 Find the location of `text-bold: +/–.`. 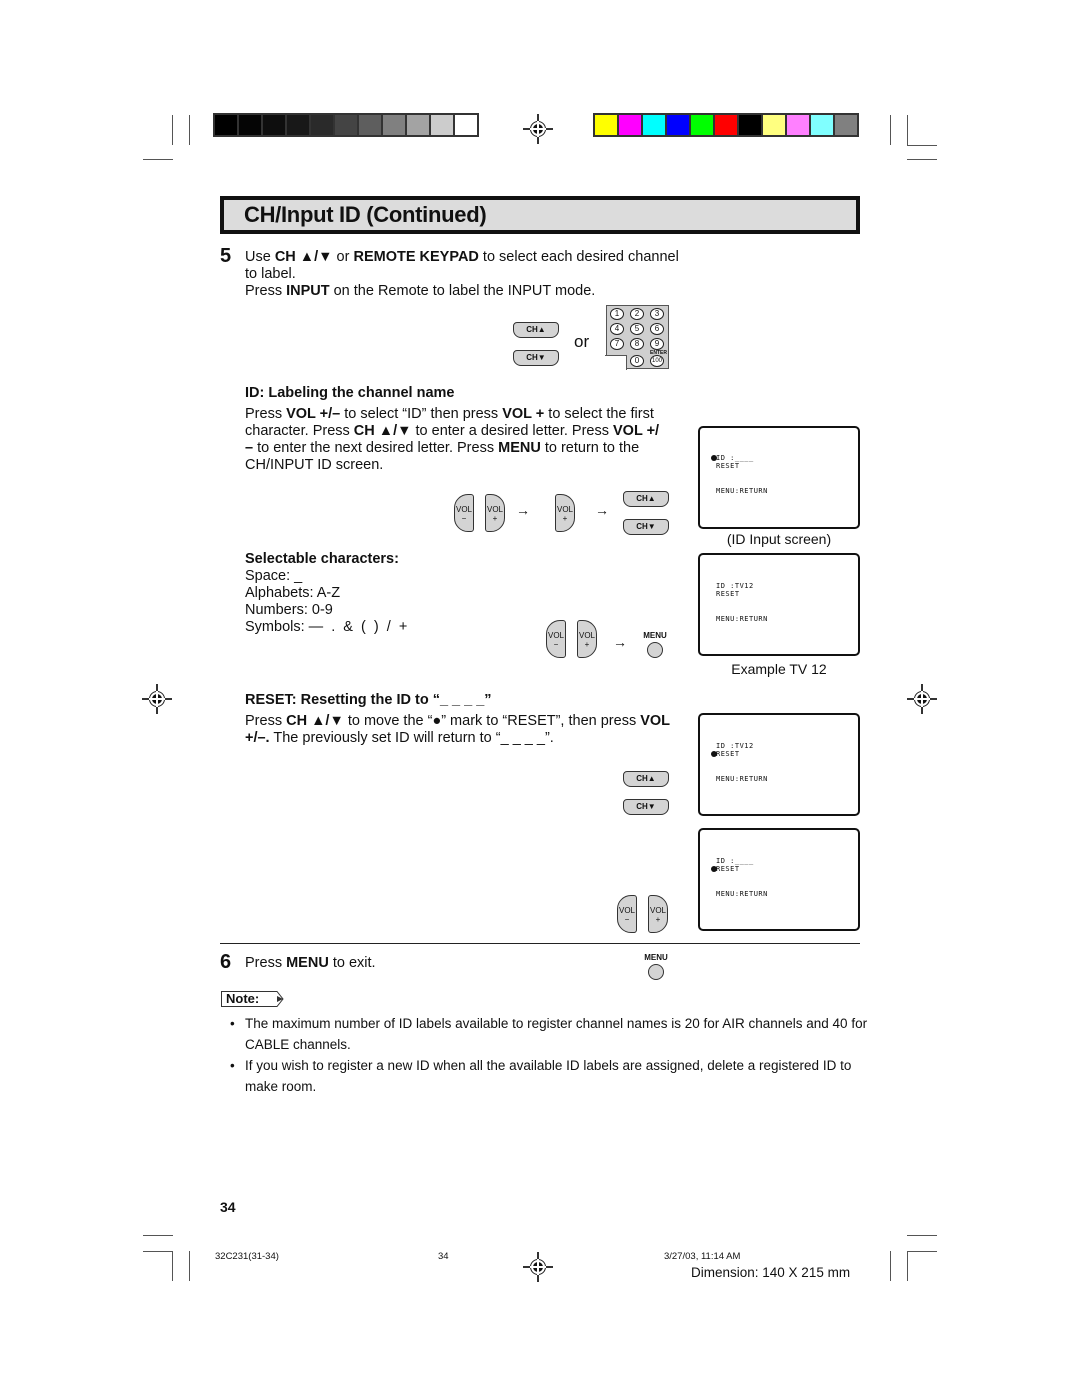

text-bold: +/–. is located at coordinates (257, 738).